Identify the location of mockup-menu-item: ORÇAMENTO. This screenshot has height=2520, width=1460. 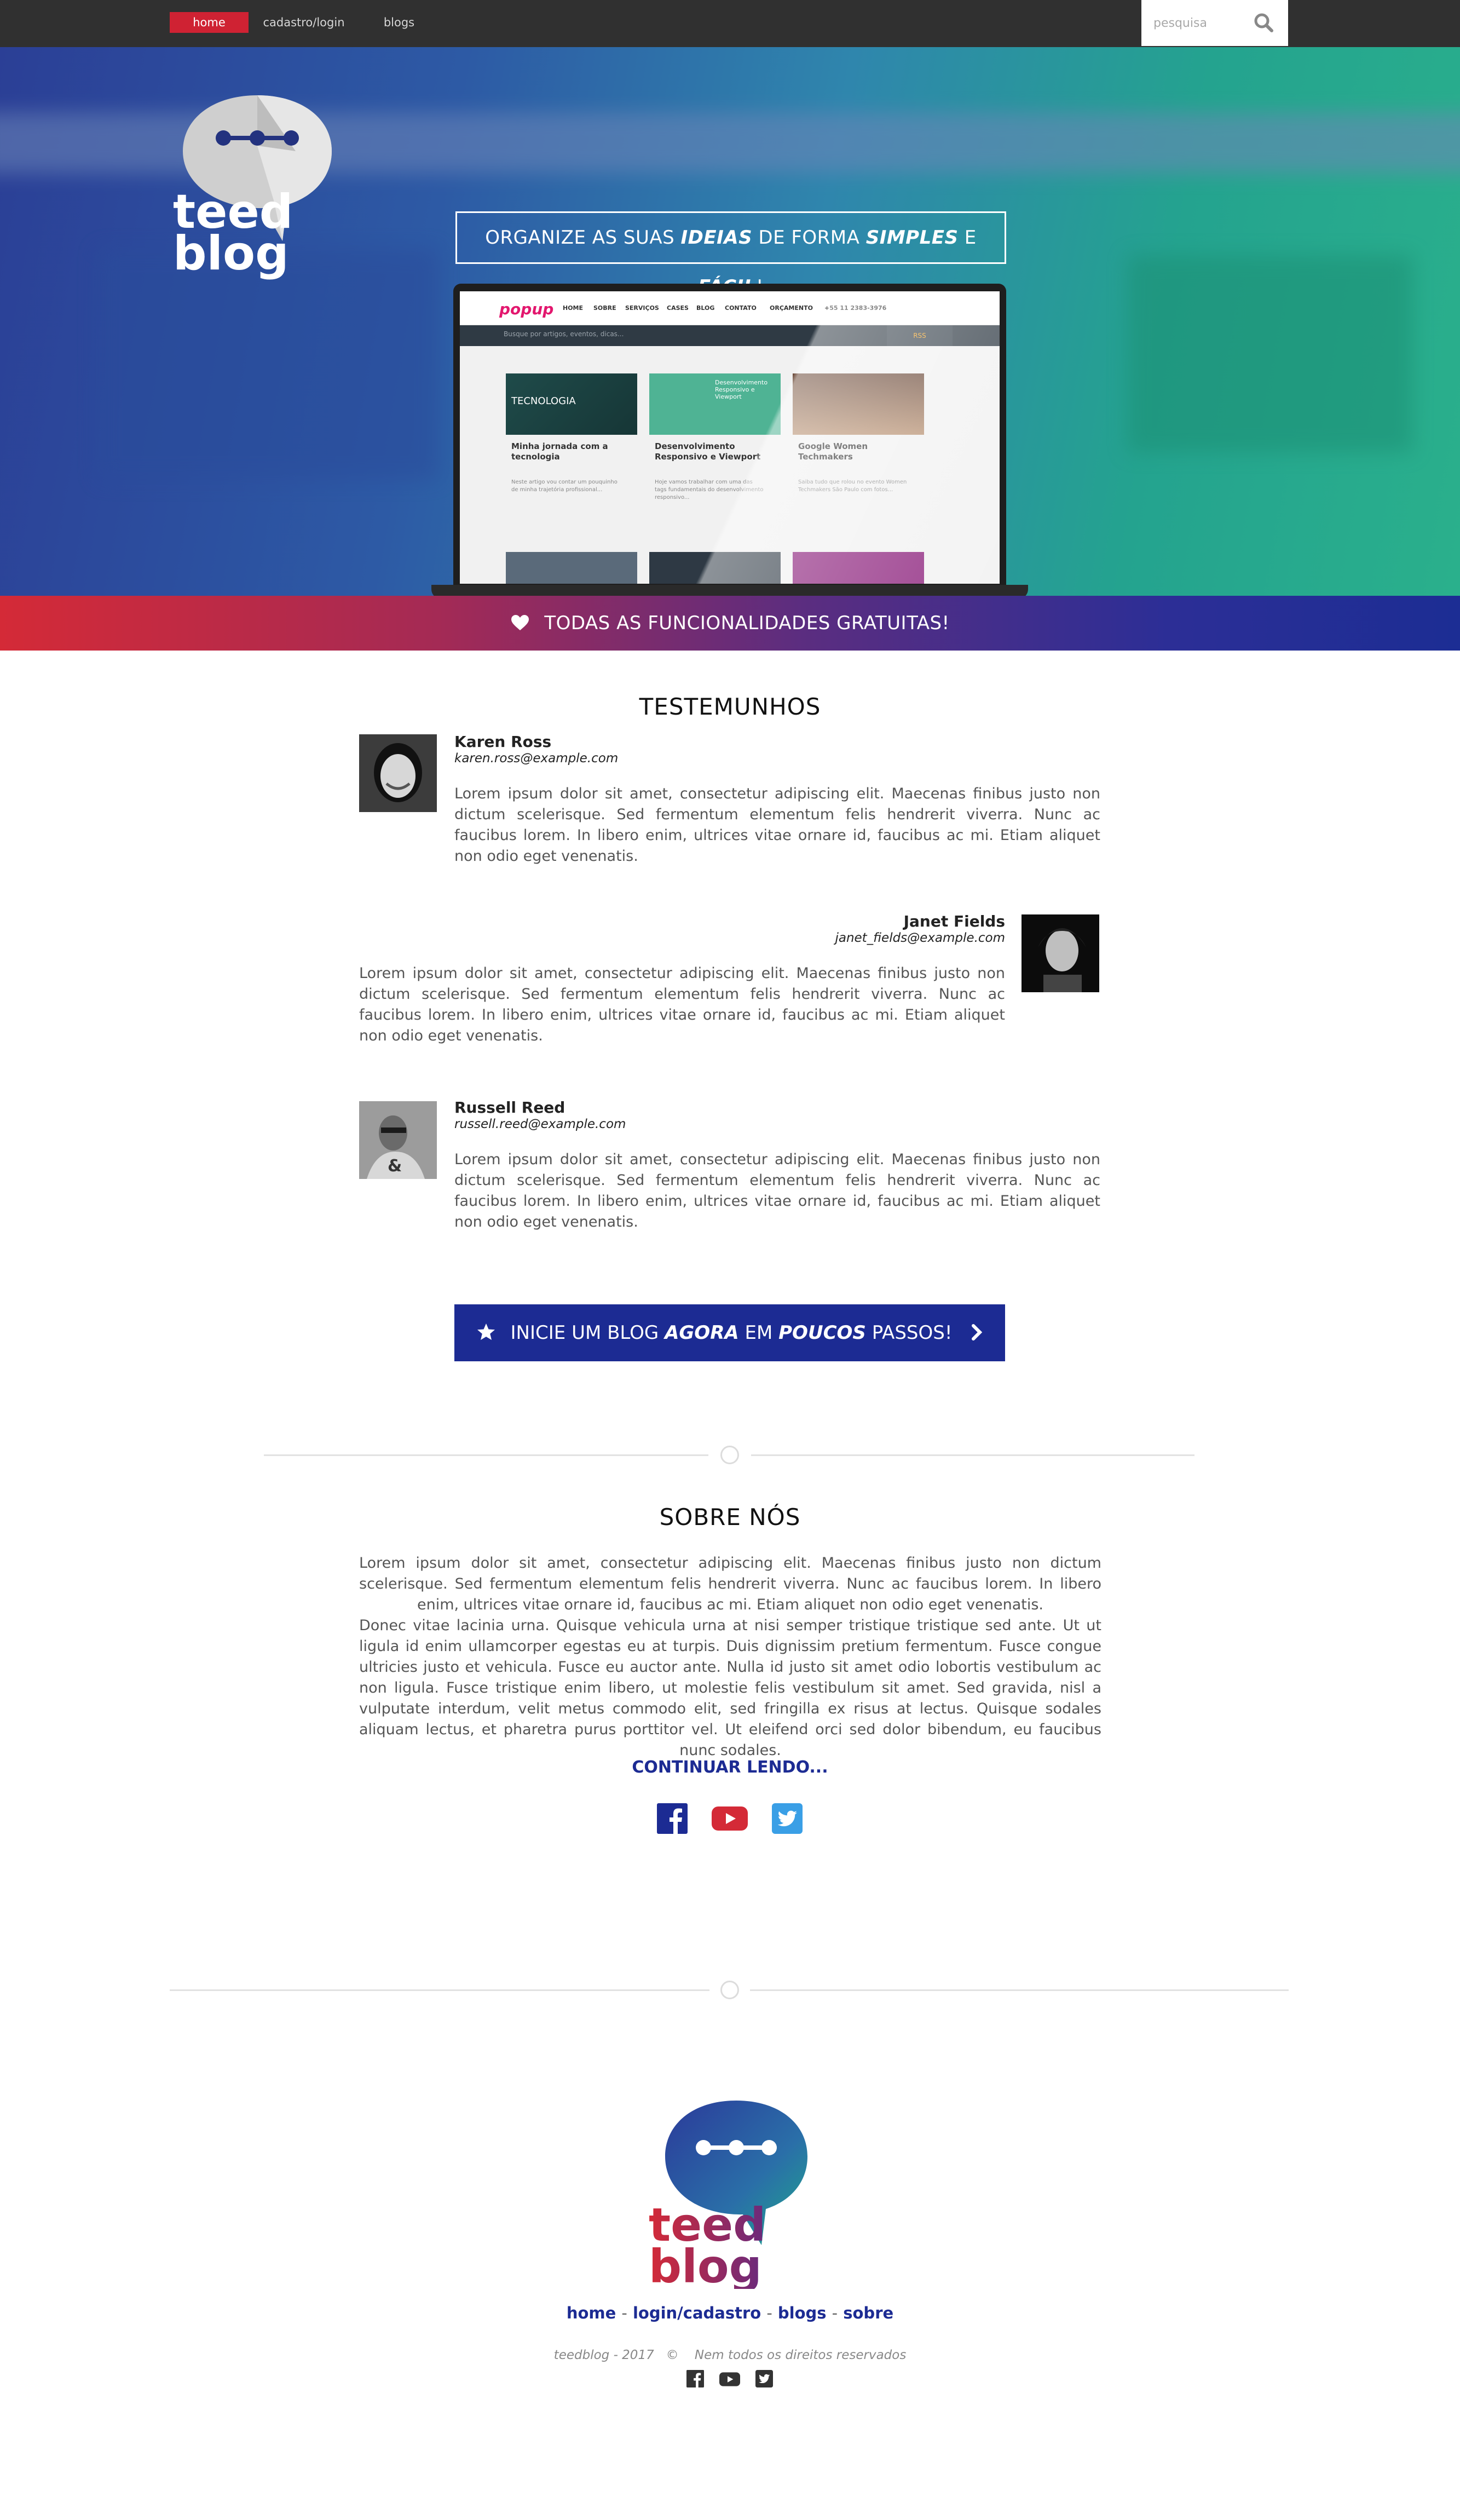
(791, 308).